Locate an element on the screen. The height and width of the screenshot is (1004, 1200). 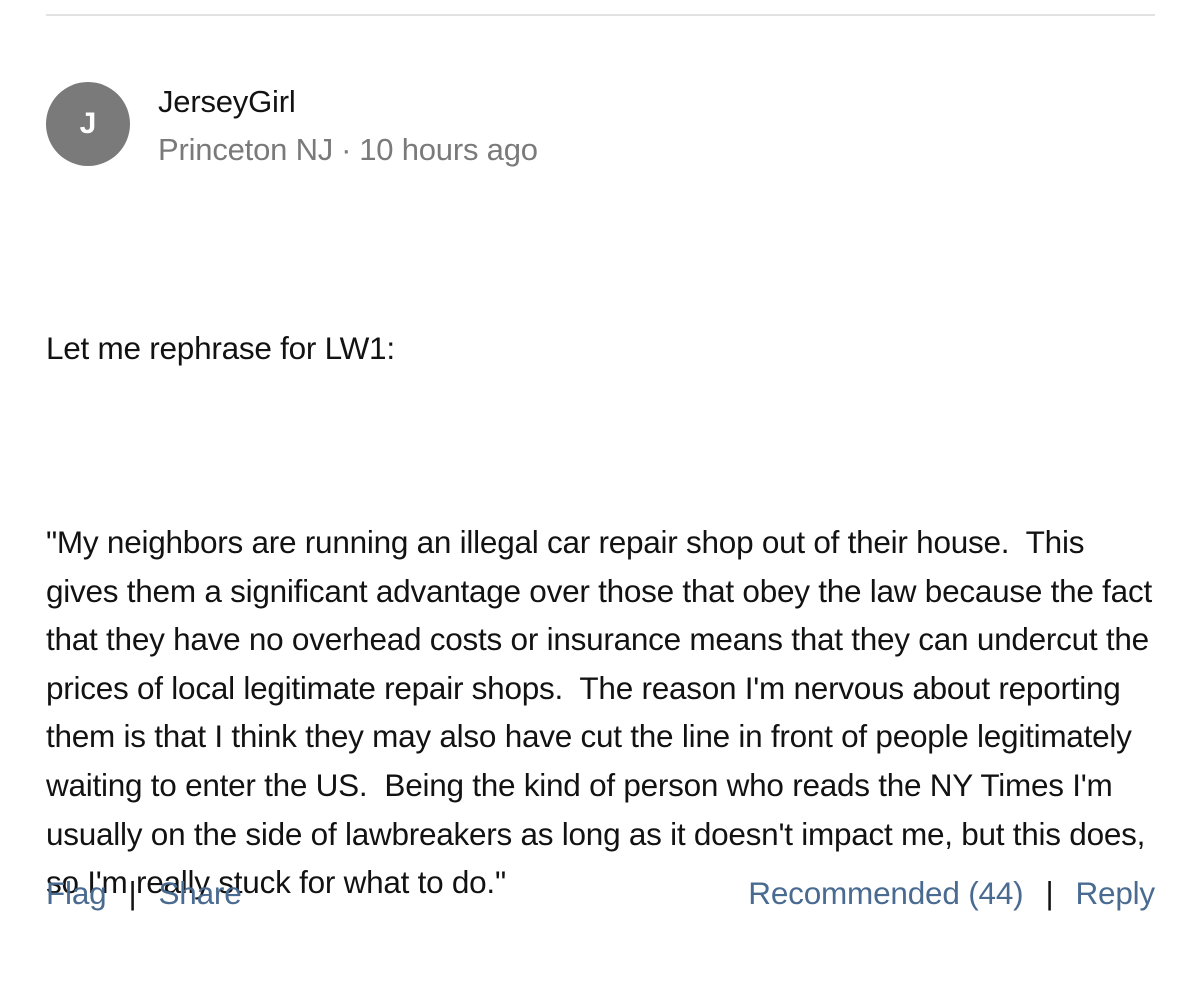
recommend-link: Recommended (44) is located at coordinates (885, 893).